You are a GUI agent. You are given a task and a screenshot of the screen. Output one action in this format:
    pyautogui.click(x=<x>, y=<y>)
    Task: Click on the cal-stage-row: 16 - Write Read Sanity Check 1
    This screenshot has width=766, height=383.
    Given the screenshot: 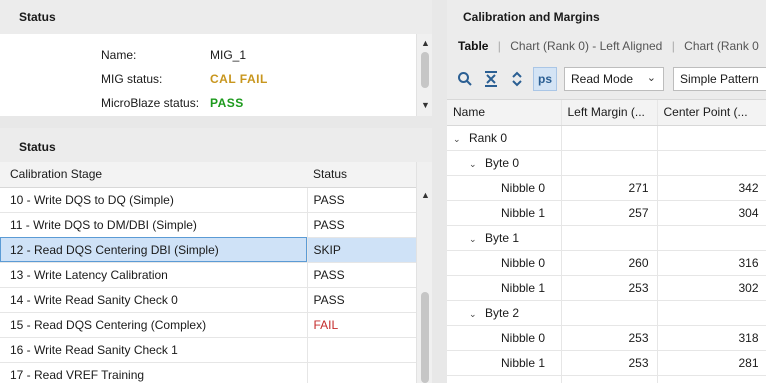 What is the action you would take?
    pyautogui.click(x=208, y=350)
    